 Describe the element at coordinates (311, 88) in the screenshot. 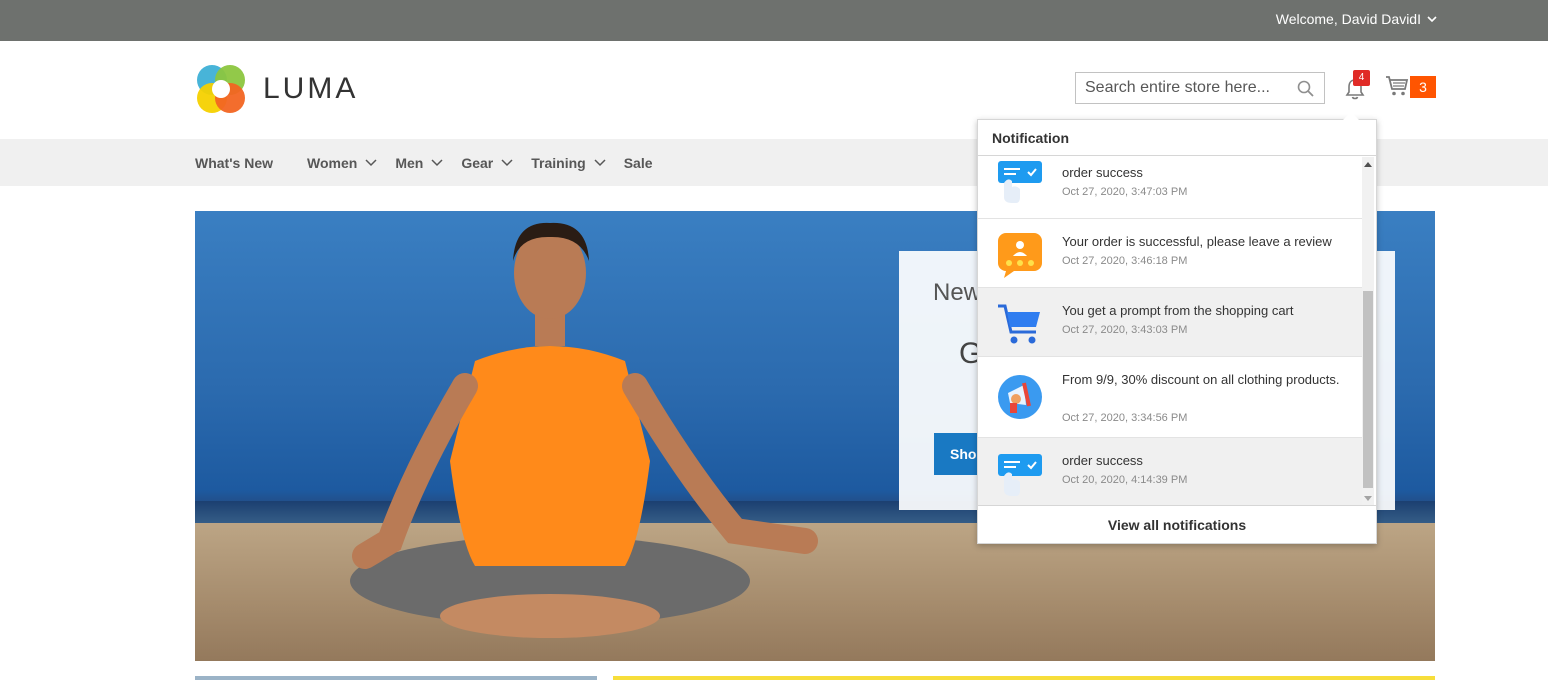

I see `logo-text: LUMA` at that location.